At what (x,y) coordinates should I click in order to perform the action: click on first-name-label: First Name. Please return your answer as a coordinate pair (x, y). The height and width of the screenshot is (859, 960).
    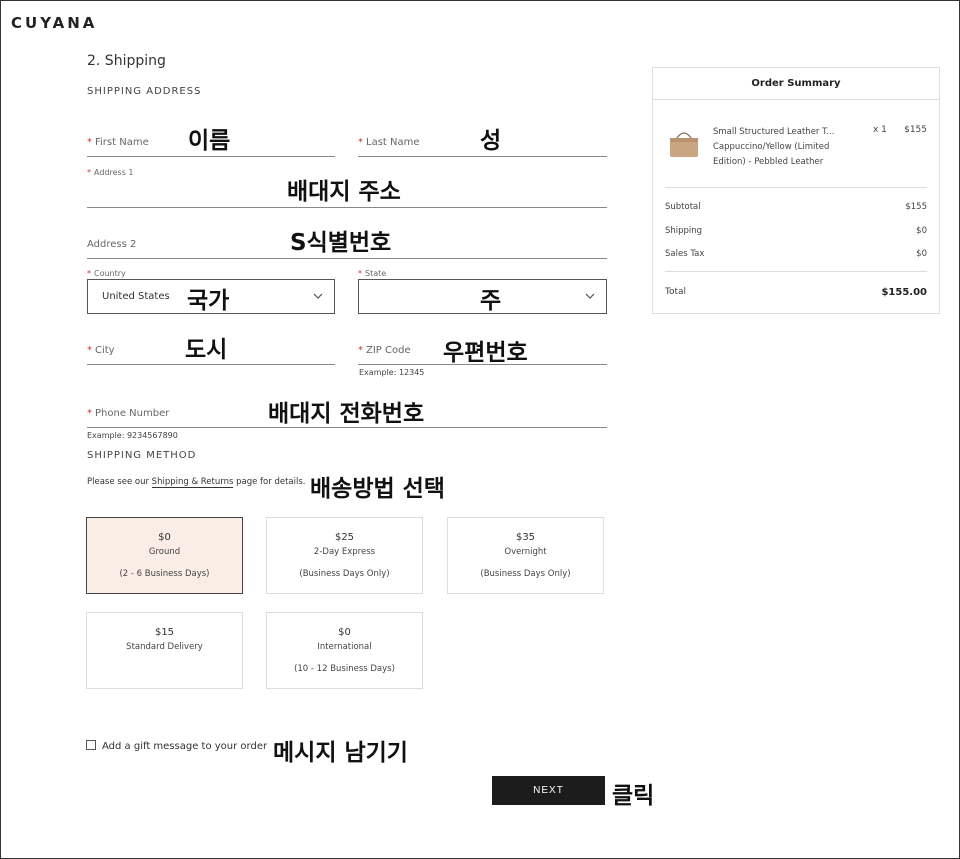
    Looking at the image, I should click on (122, 142).